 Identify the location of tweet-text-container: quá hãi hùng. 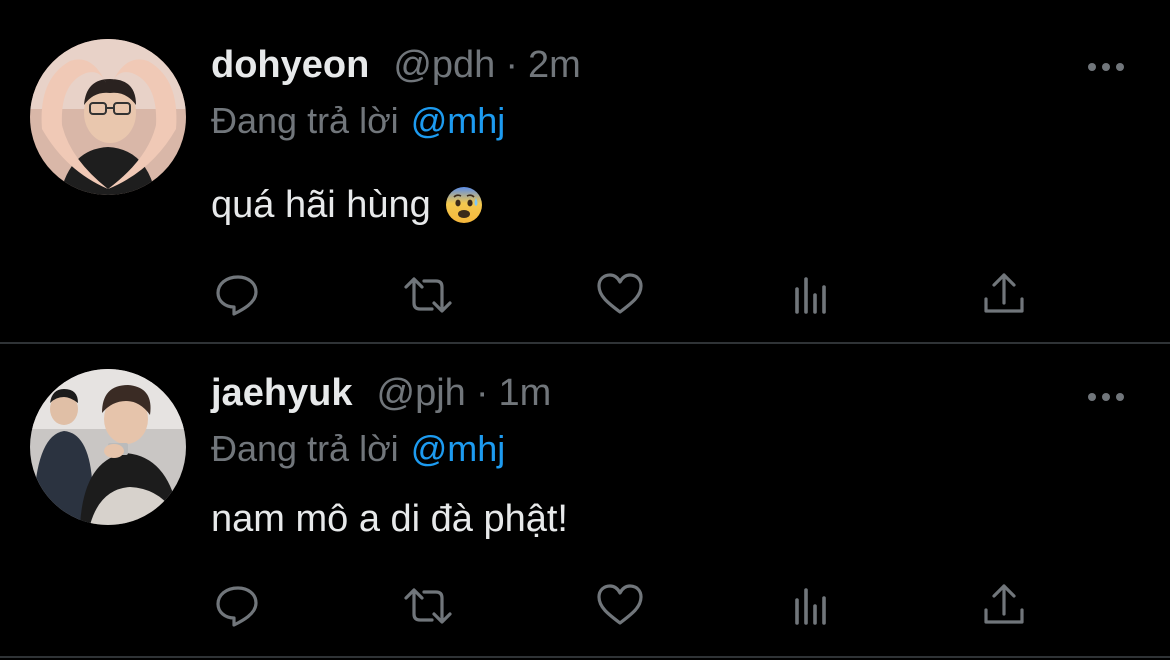
(347, 205).